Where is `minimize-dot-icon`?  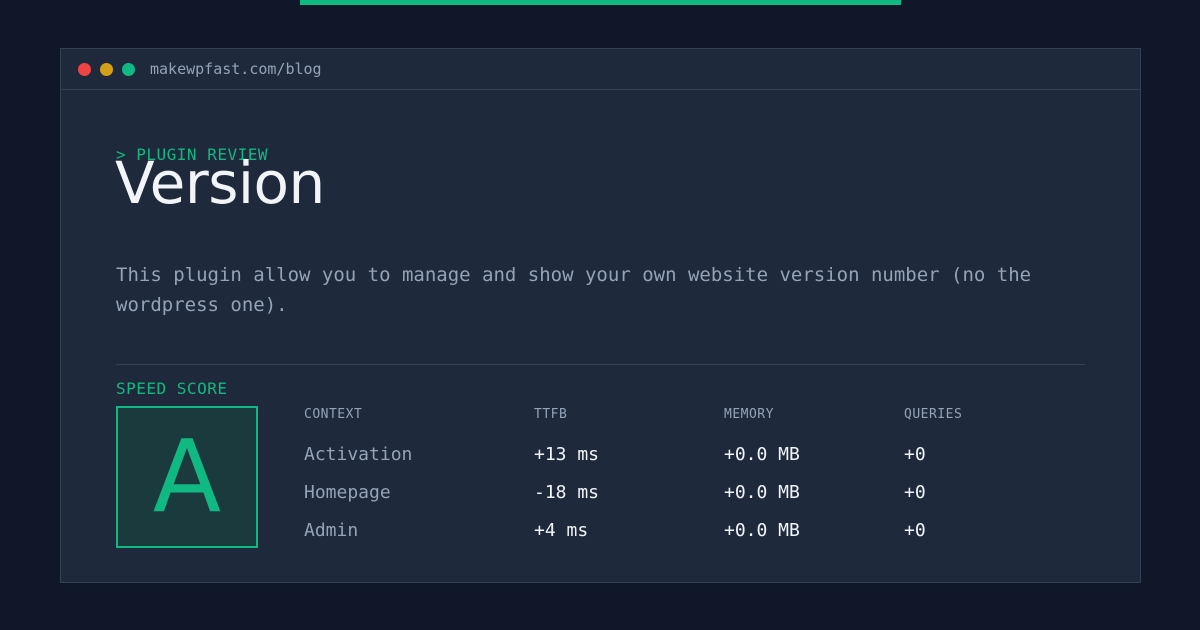
minimize-dot-icon is located at coordinates (106, 69).